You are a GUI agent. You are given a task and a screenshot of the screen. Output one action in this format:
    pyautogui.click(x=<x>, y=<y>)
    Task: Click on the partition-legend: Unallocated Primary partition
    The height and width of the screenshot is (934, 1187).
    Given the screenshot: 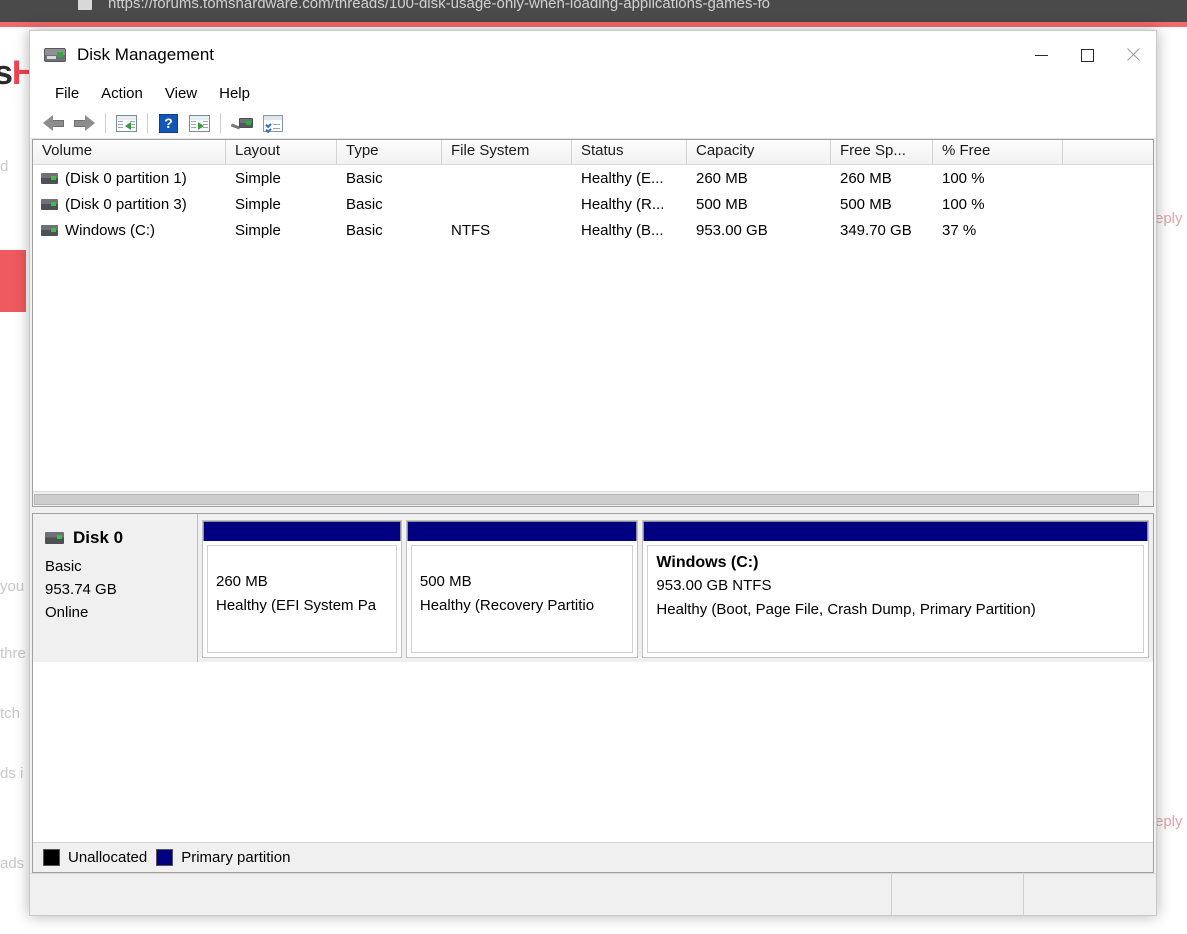 What is the action you would take?
    pyautogui.click(x=593, y=857)
    